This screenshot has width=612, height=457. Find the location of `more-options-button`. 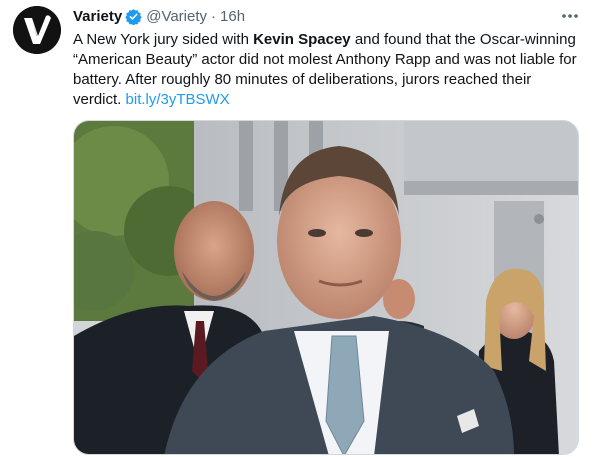

more-options-button is located at coordinates (570, 16).